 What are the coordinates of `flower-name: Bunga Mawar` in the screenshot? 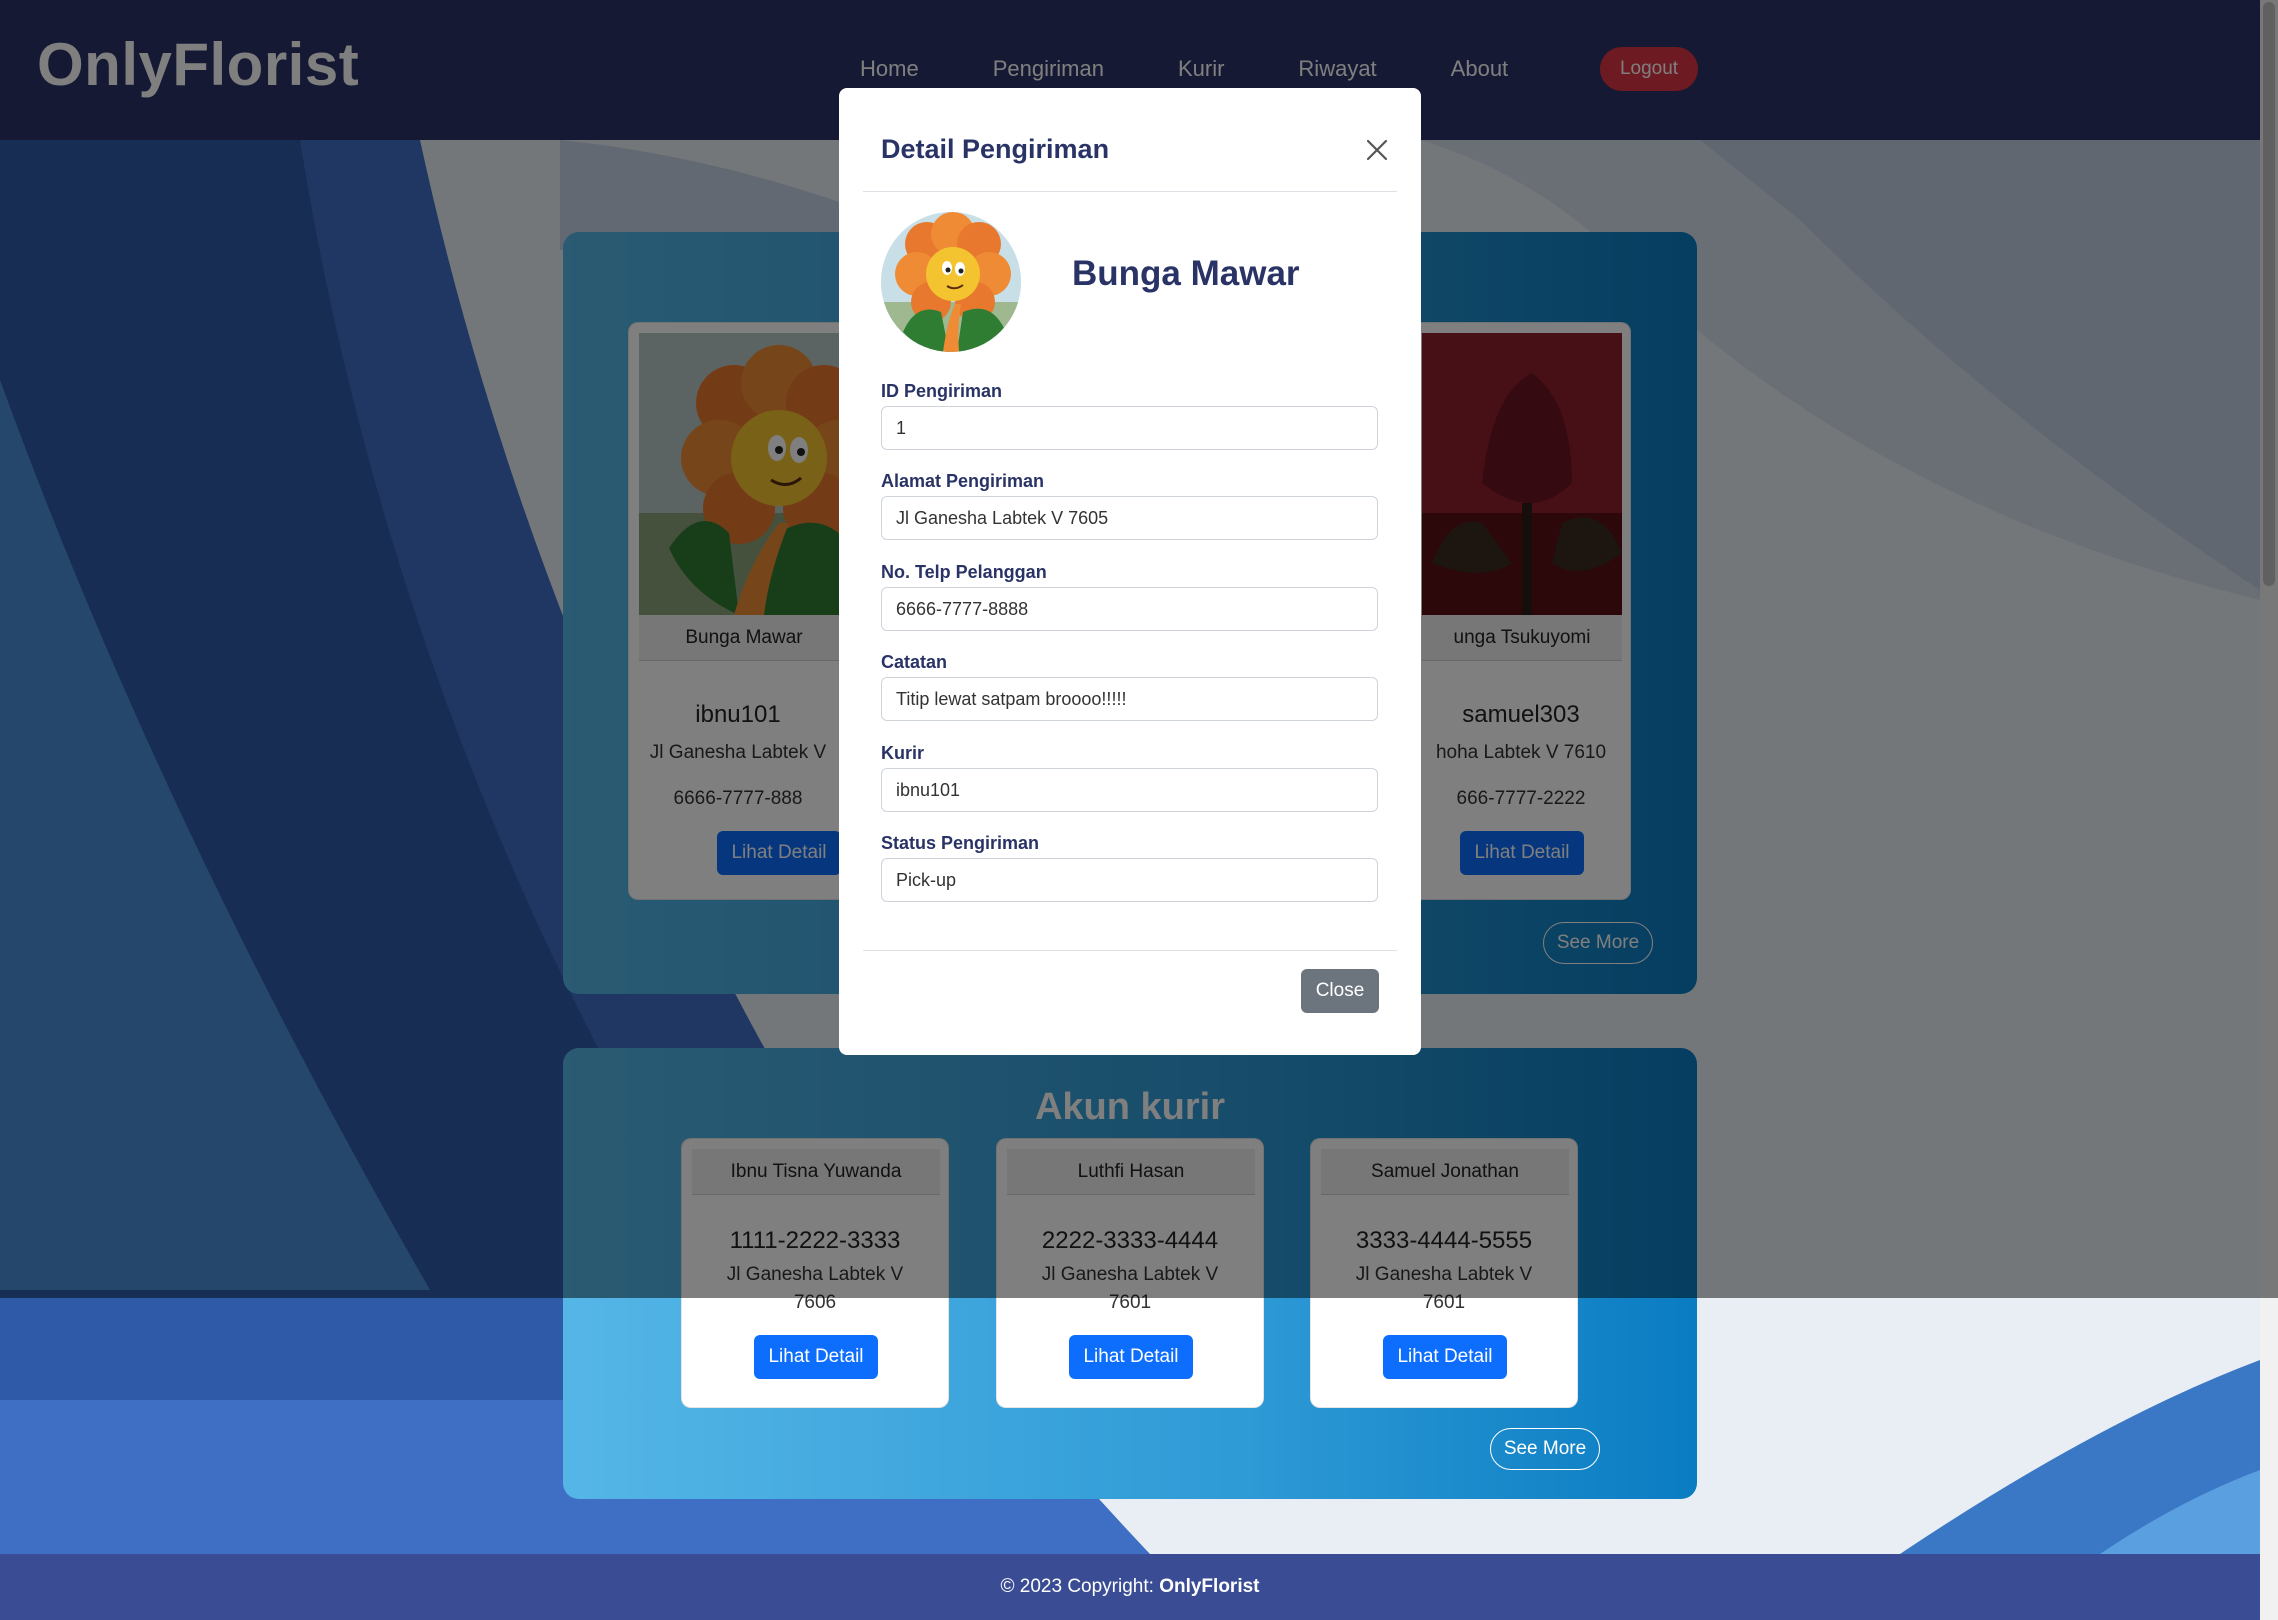 It's located at (1186, 273).